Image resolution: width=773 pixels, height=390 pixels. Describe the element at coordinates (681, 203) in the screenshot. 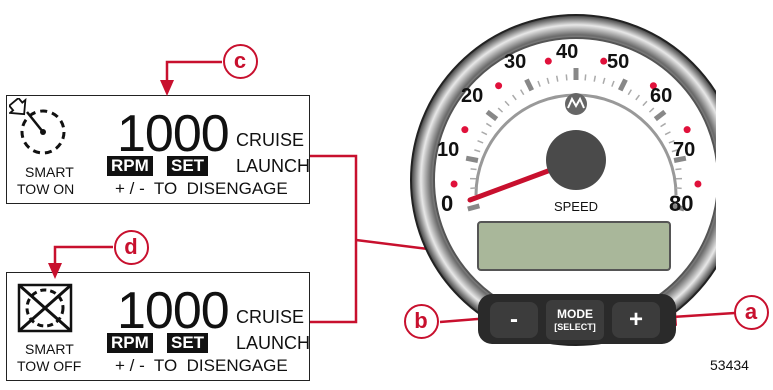

I see `scale-label-80: 80` at that location.